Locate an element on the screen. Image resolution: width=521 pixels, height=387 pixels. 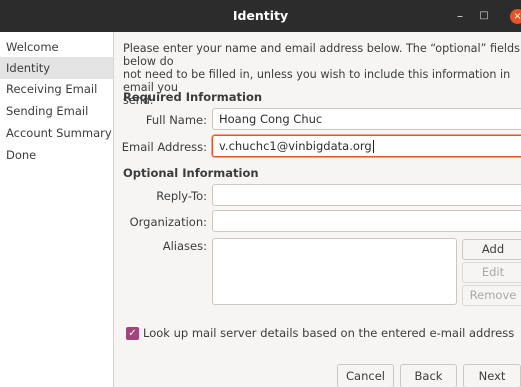
full-name-value: Hoang Cong Chuc is located at coordinates (271, 119).